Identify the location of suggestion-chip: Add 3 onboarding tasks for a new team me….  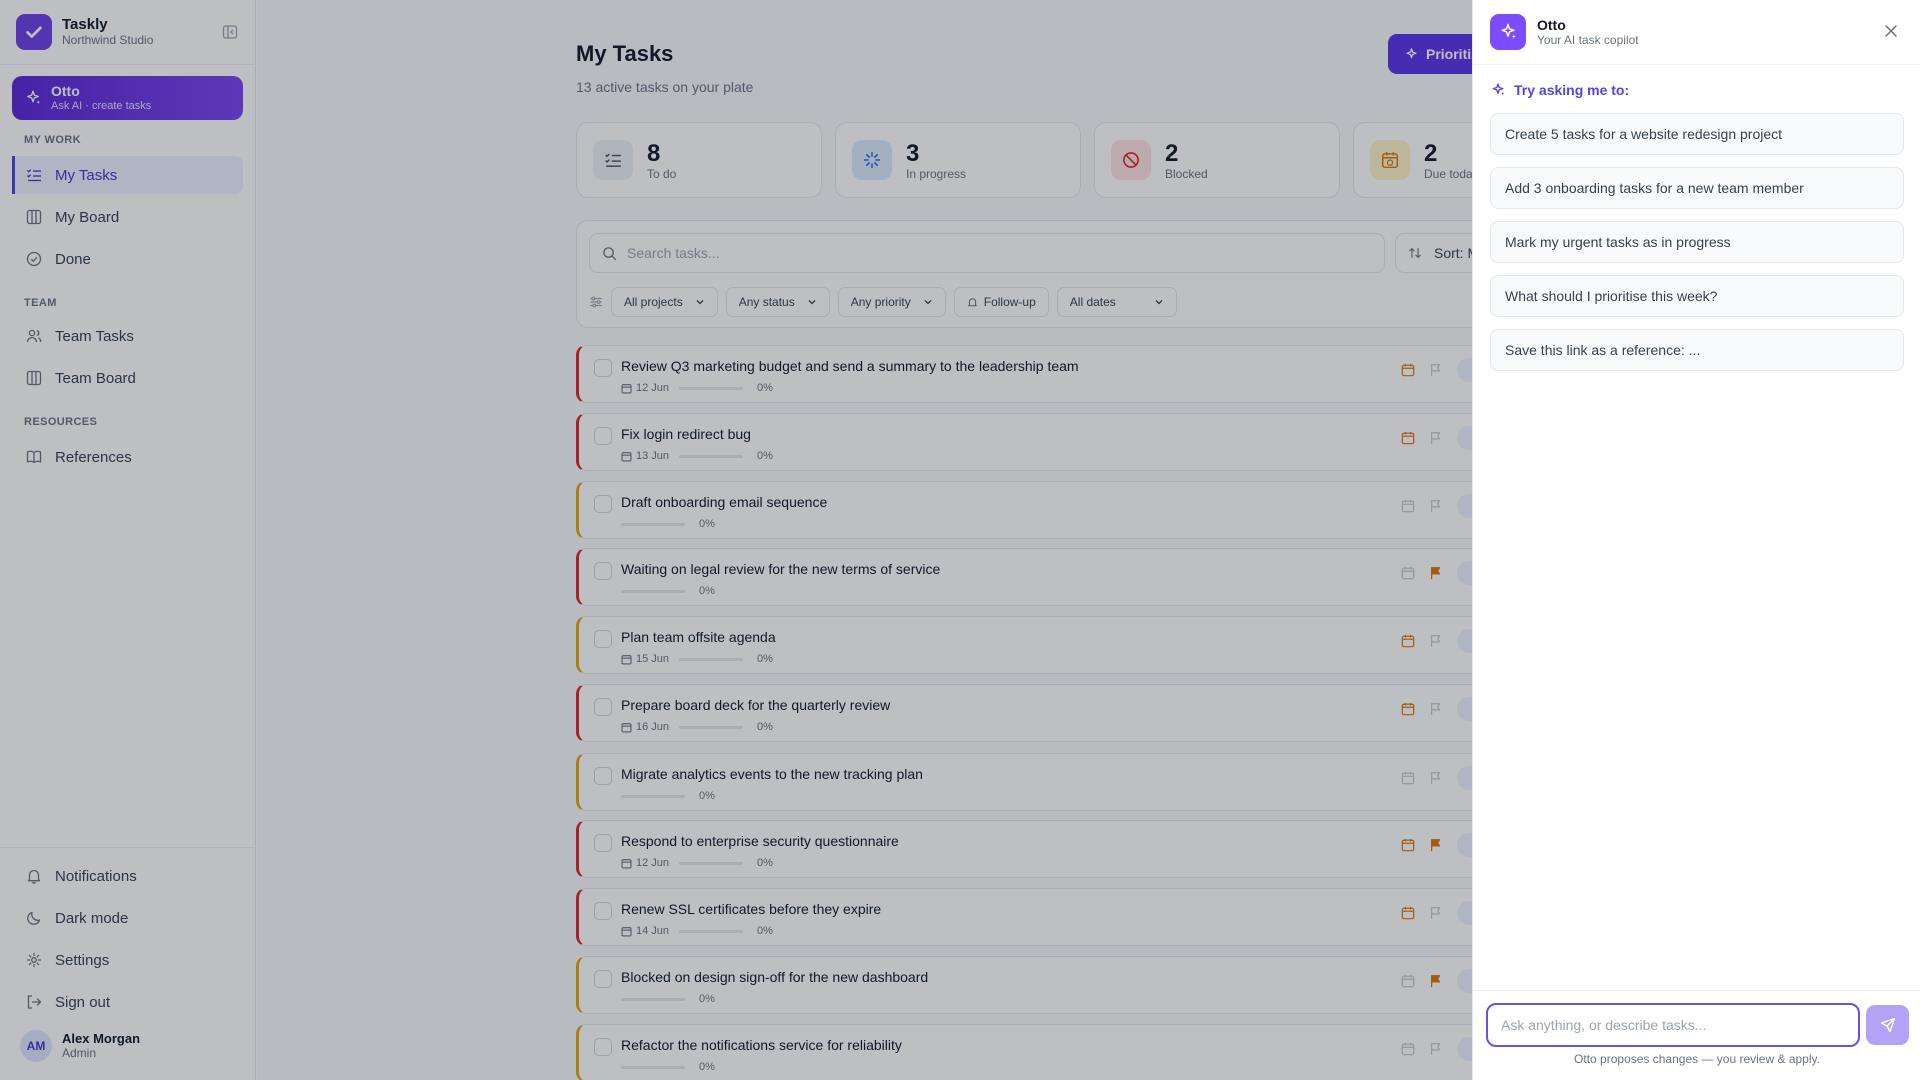
(1697, 188).